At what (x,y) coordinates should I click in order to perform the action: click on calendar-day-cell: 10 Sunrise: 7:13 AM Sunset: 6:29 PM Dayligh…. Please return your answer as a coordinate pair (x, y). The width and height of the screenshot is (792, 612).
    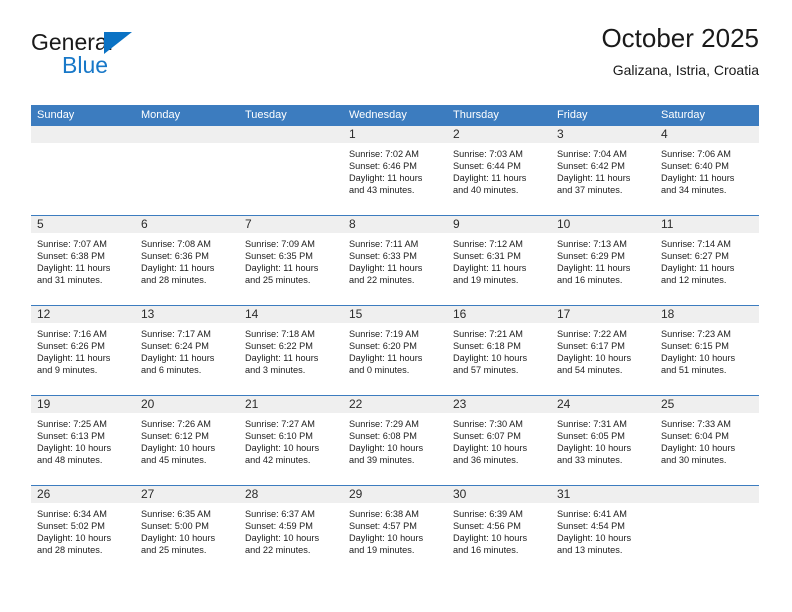
    Looking at the image, I should click on (603, 260).